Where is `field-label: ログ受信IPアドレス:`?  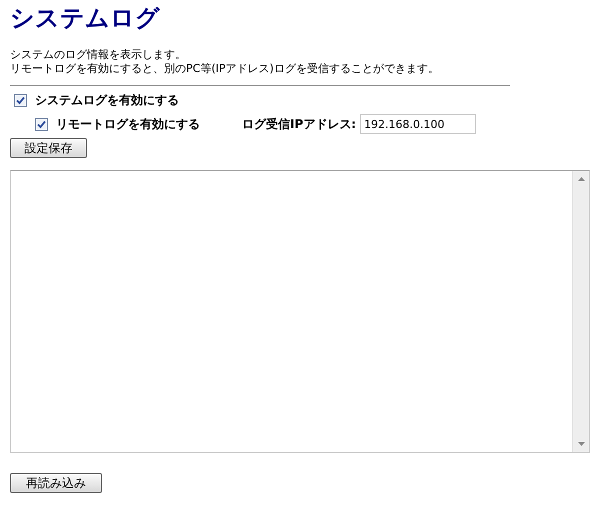
field-label: ログ受信IPアドレス: is located at coordinates (299, 124).